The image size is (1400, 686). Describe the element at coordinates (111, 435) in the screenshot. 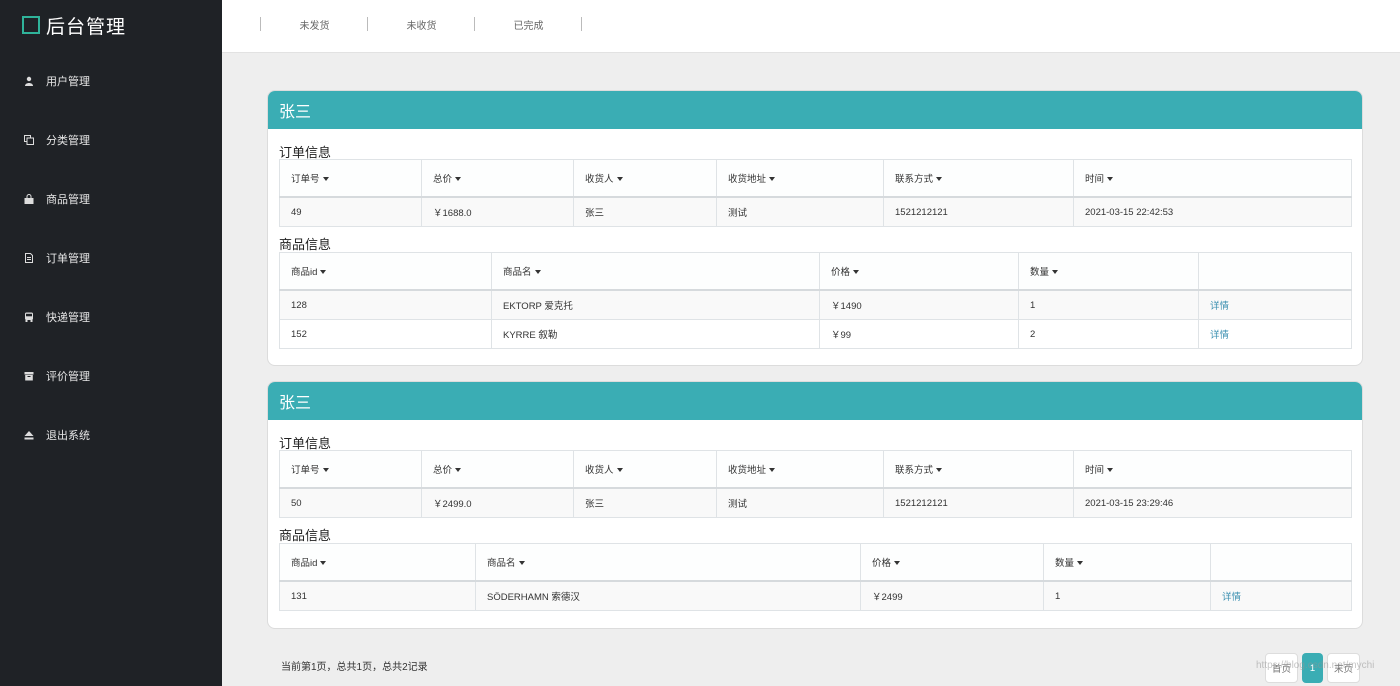

I see `sidebar-item-logout: 退出系统` at that location.